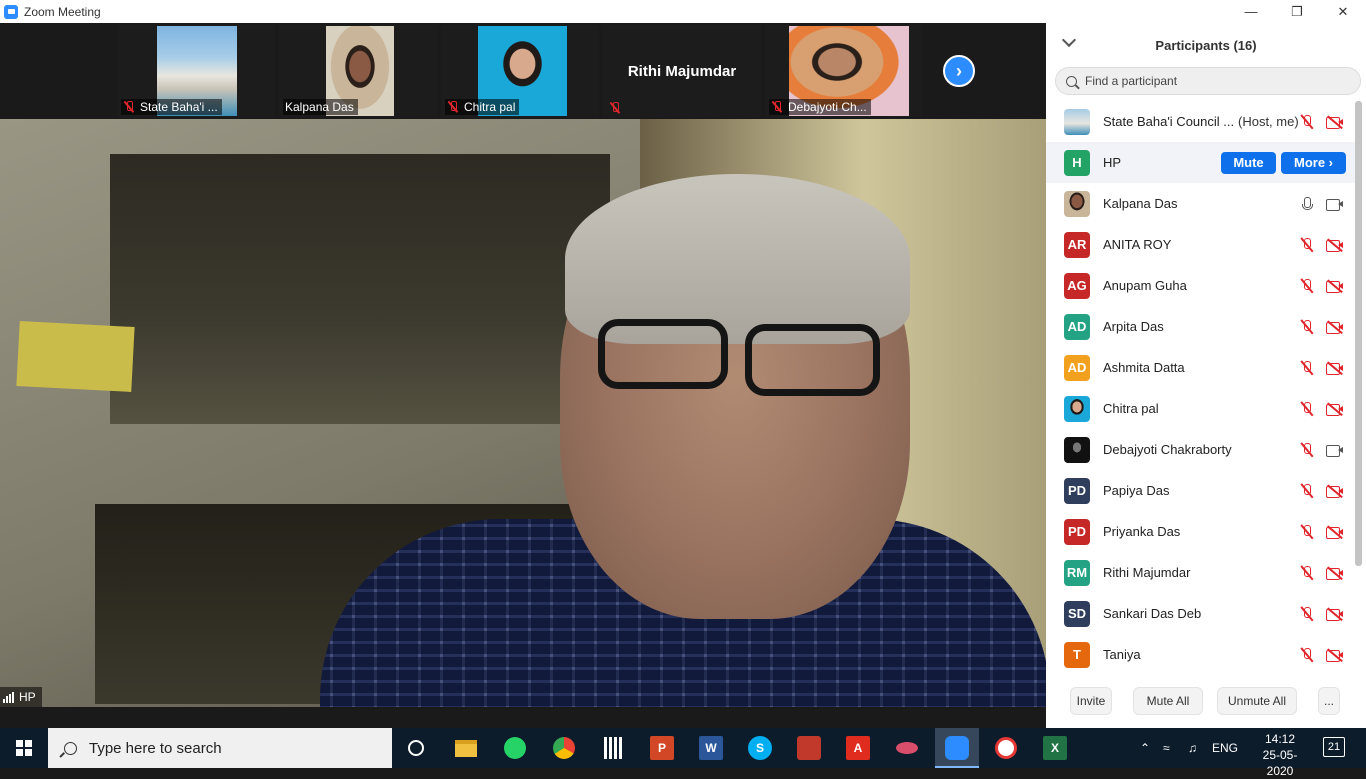  Describe the element at coordinates (1201, 572) in the screenshot. I see `participant-row: RM Rithi Majumdar` at that location.